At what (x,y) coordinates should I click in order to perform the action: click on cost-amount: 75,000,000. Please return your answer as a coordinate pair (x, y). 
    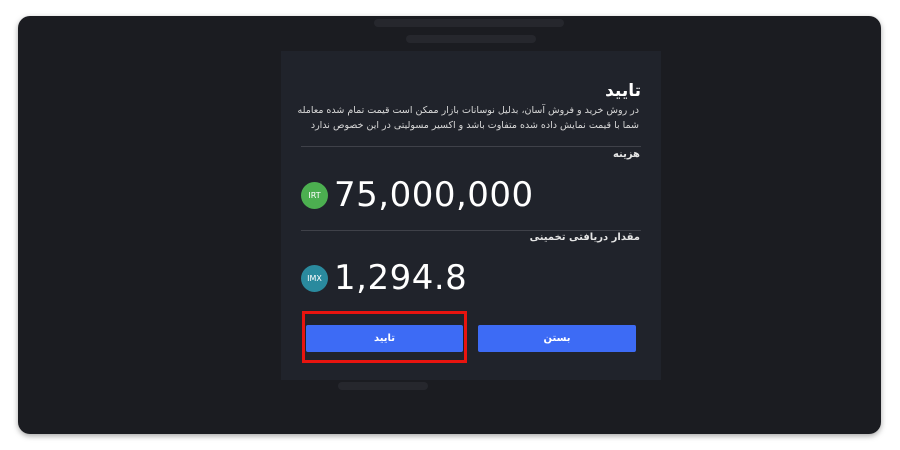
    Looking at the image, I should click on (434, 195).